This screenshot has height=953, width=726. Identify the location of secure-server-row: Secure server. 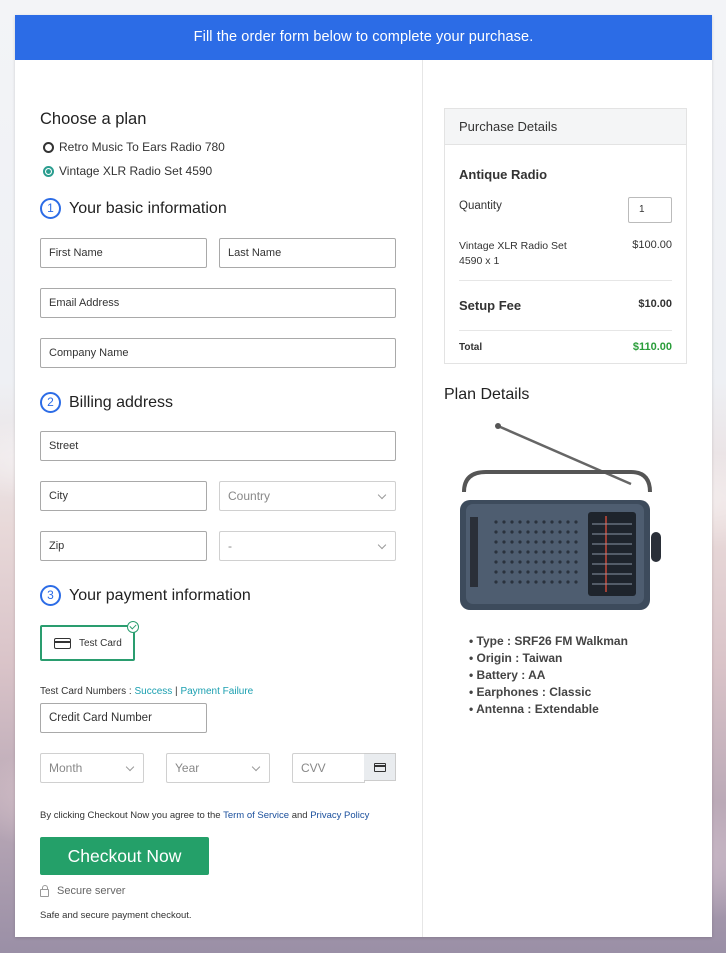
(83, 890).